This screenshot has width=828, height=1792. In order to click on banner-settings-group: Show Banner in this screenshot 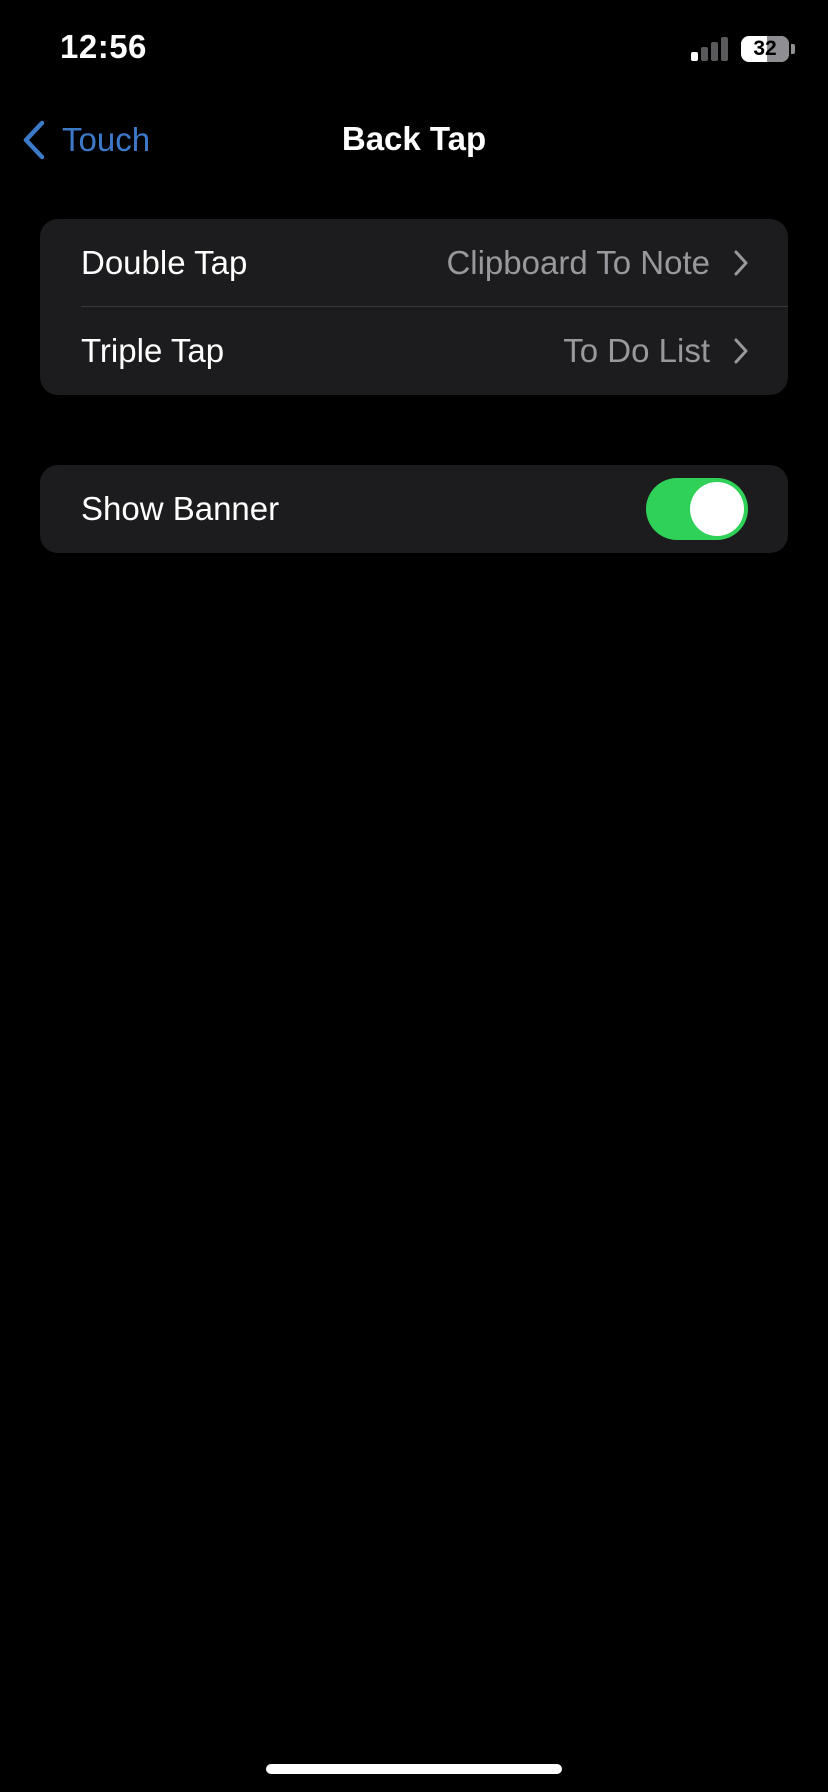, I will do `click(414, 509)`.